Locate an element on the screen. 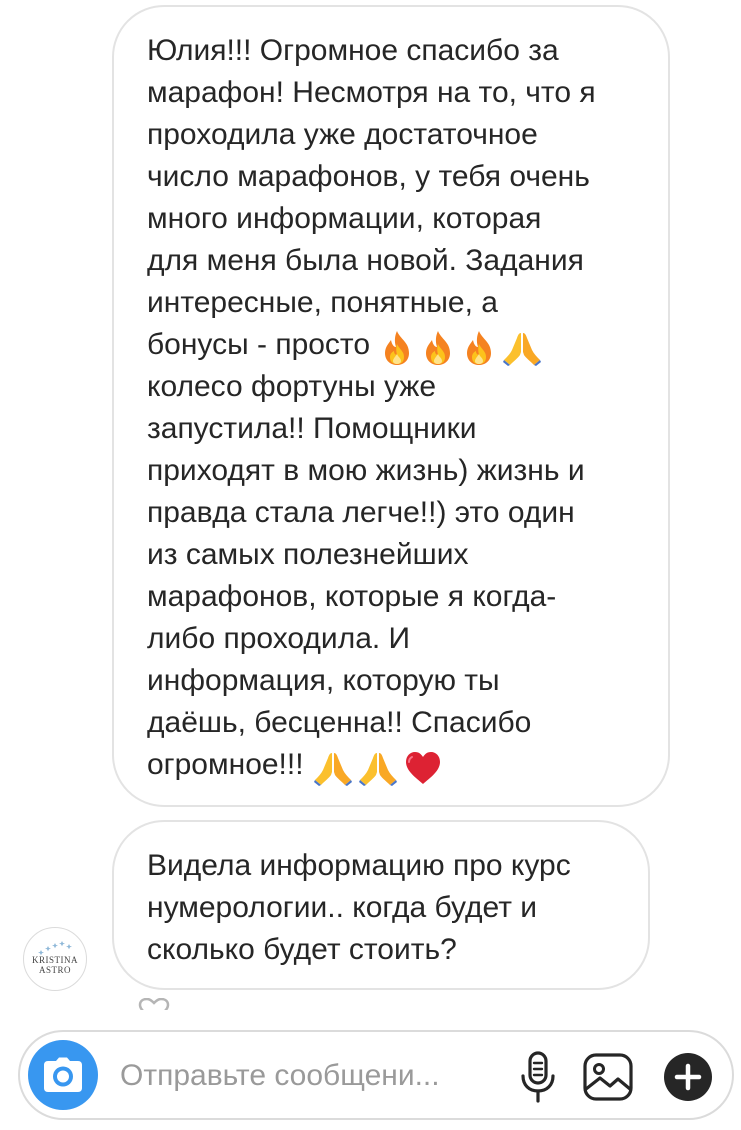 The image size is (741, 1130). message-line: правда стала легче!!) это один is located at coordinates (361, 512).